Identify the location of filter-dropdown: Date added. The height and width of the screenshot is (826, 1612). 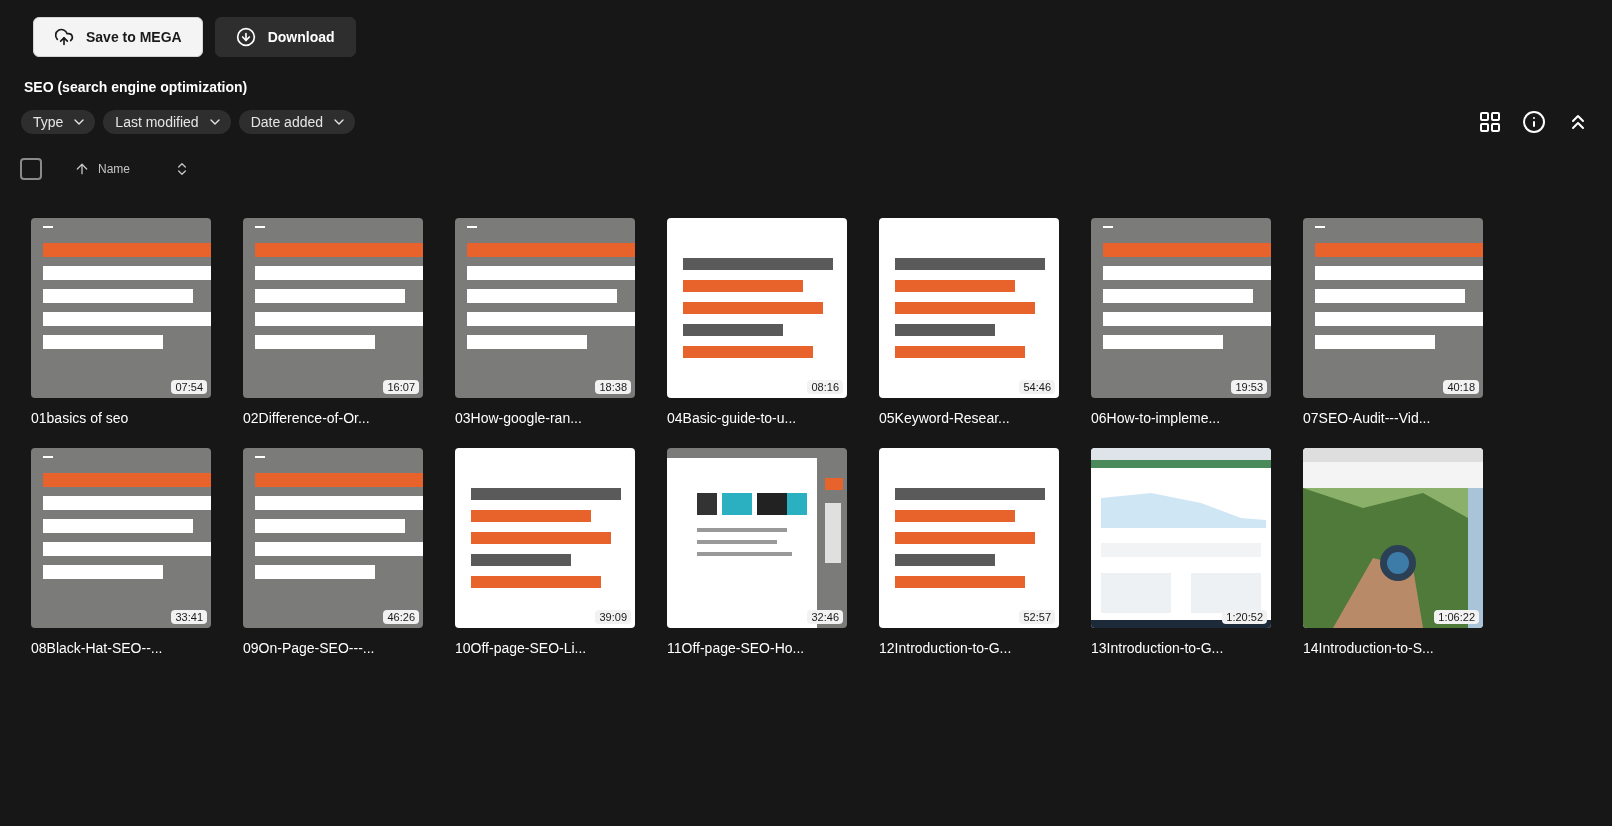
(297, 122).